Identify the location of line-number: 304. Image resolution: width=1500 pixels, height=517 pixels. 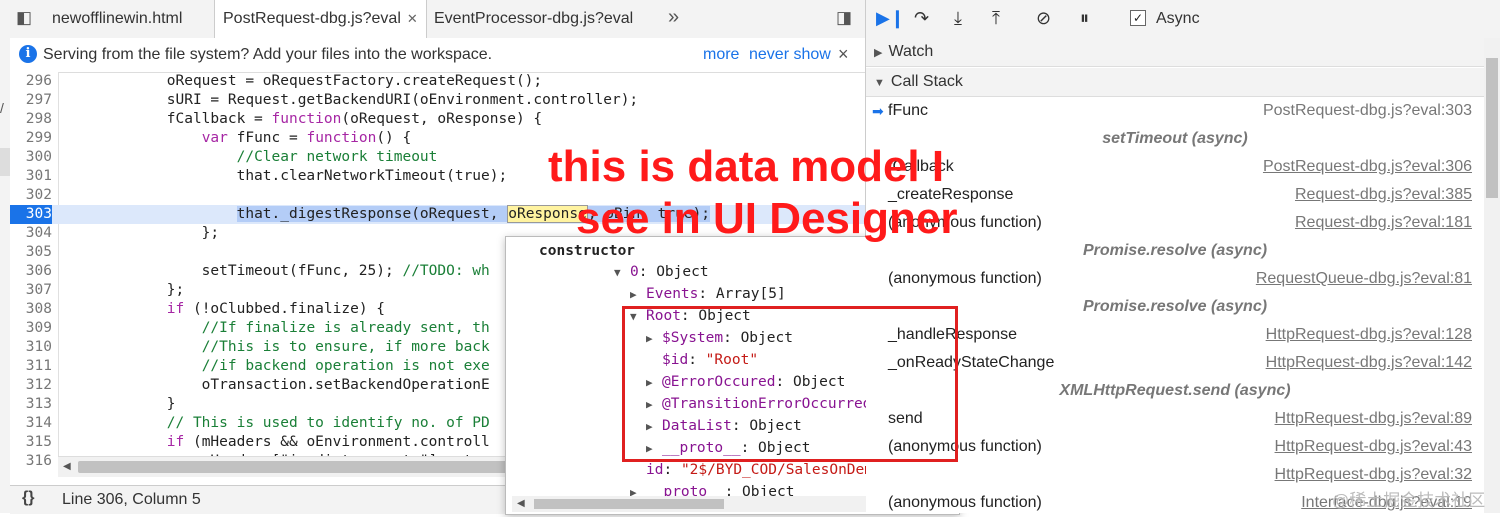
(31, 233).